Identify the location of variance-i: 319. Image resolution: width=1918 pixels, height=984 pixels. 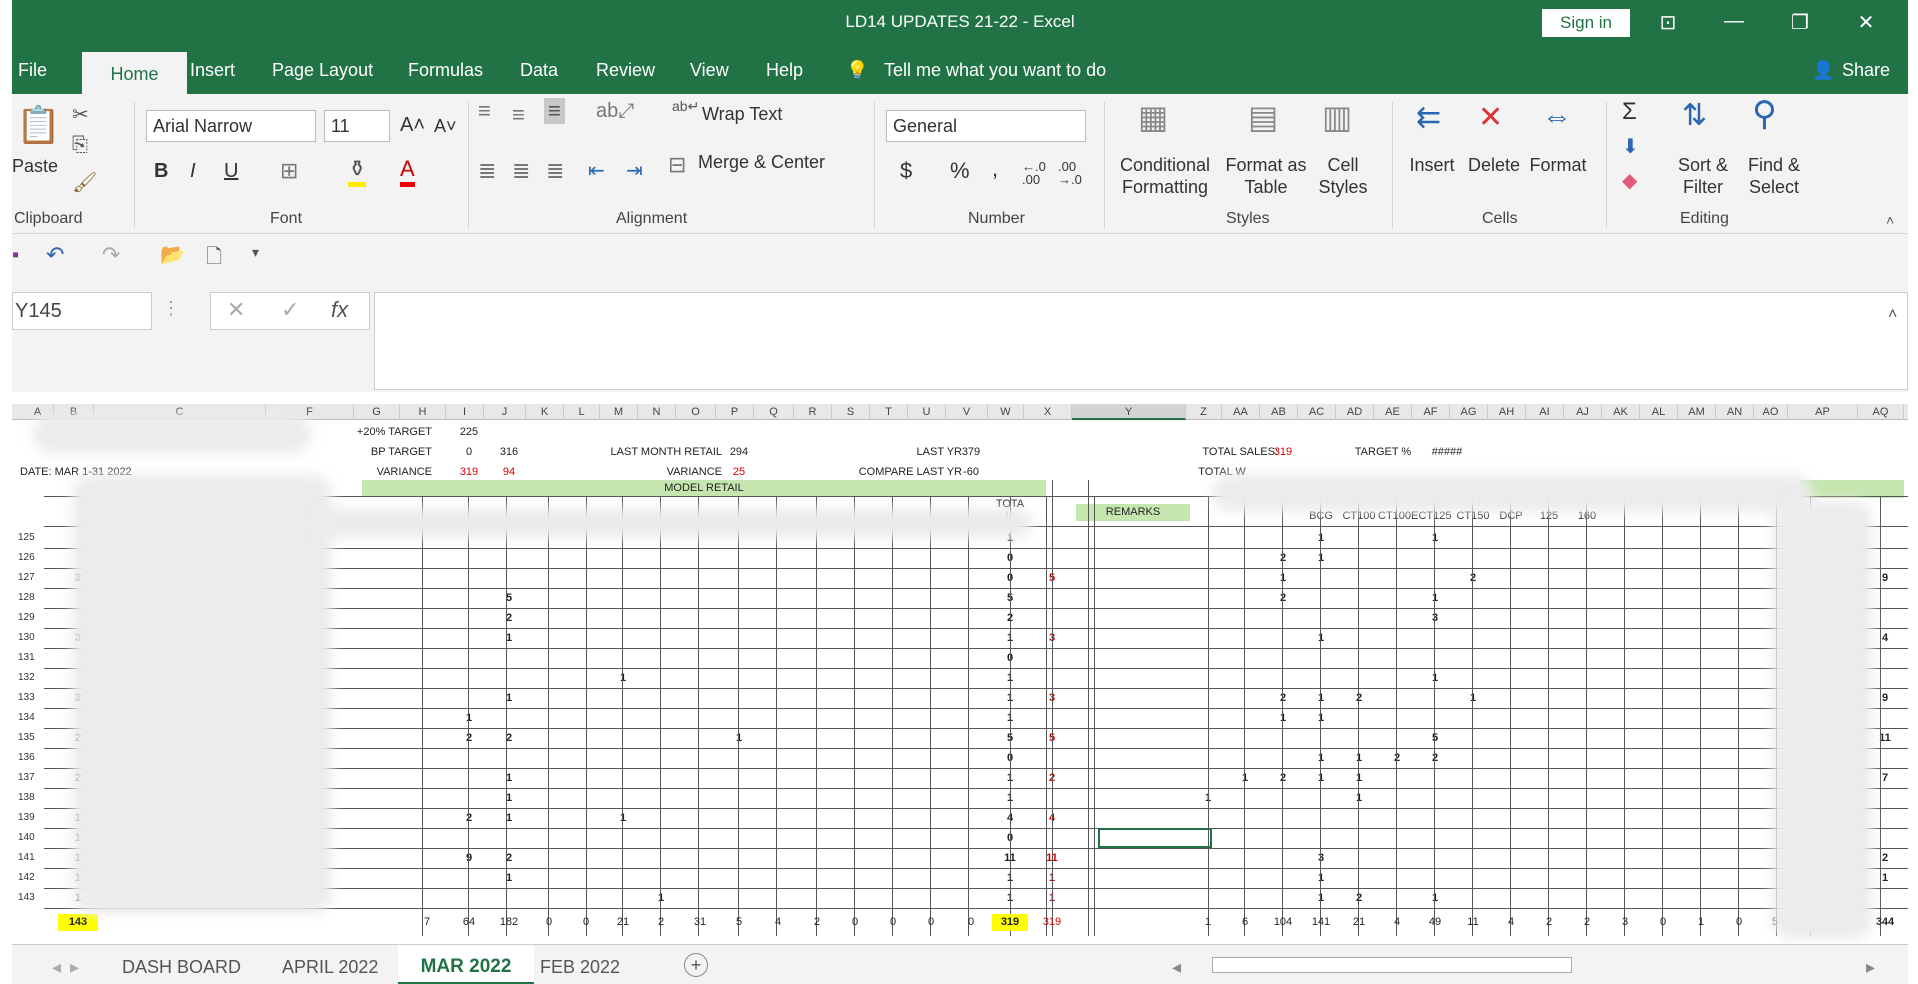
(469, 472).